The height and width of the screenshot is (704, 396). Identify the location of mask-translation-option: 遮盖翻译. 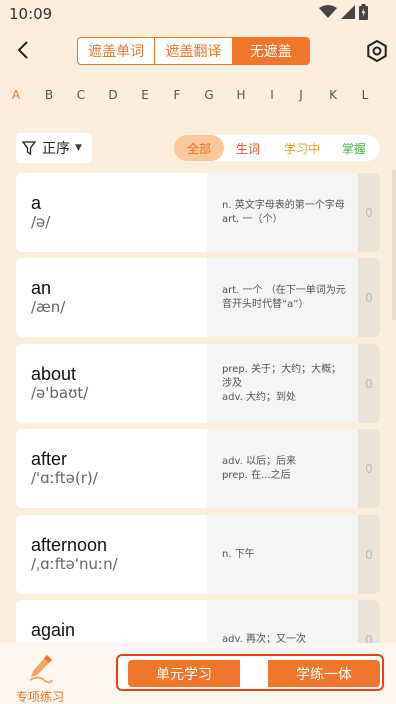
(194, 51).